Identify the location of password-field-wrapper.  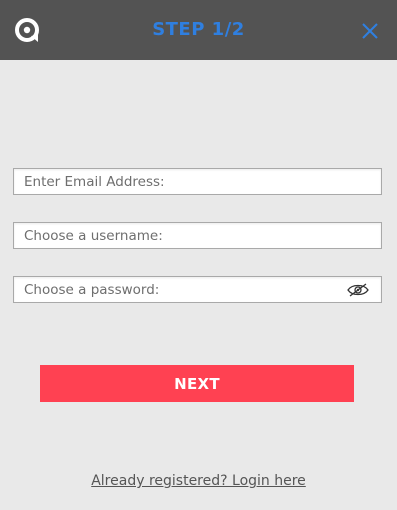
(197, 289).